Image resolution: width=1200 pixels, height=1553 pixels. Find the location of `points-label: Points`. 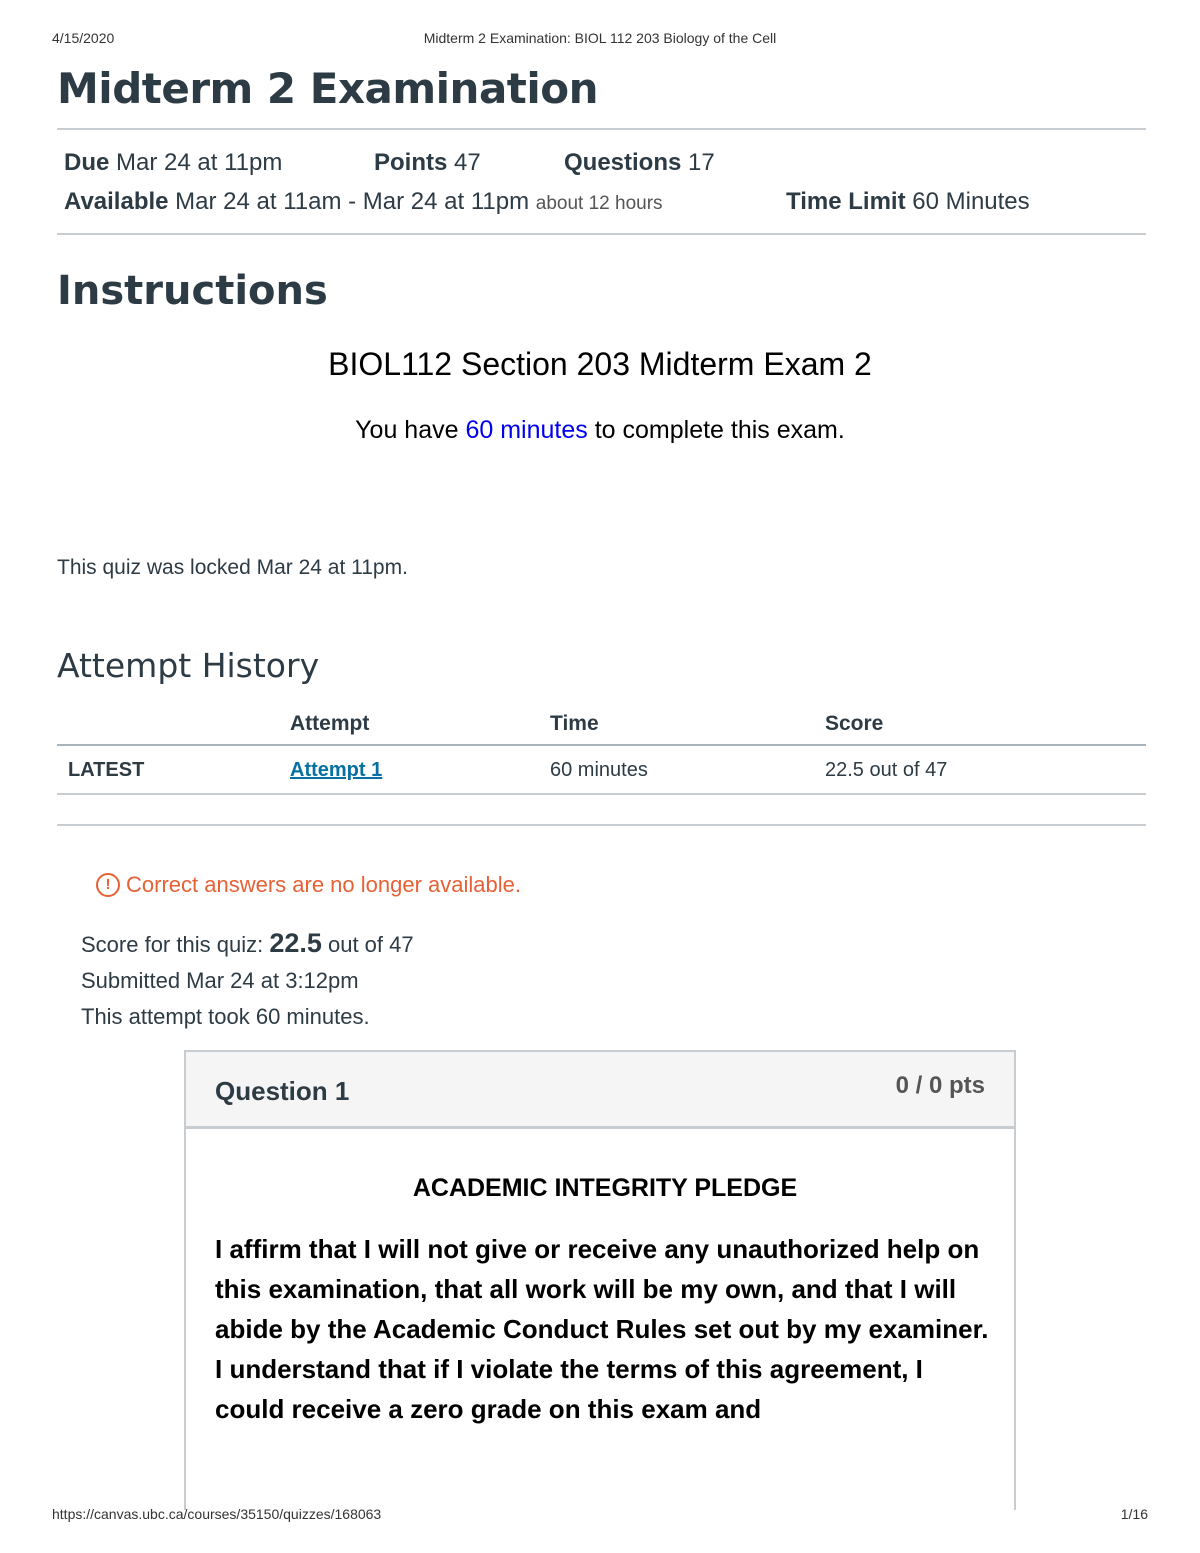

points-label: Points is located at coordinates (411, 162).